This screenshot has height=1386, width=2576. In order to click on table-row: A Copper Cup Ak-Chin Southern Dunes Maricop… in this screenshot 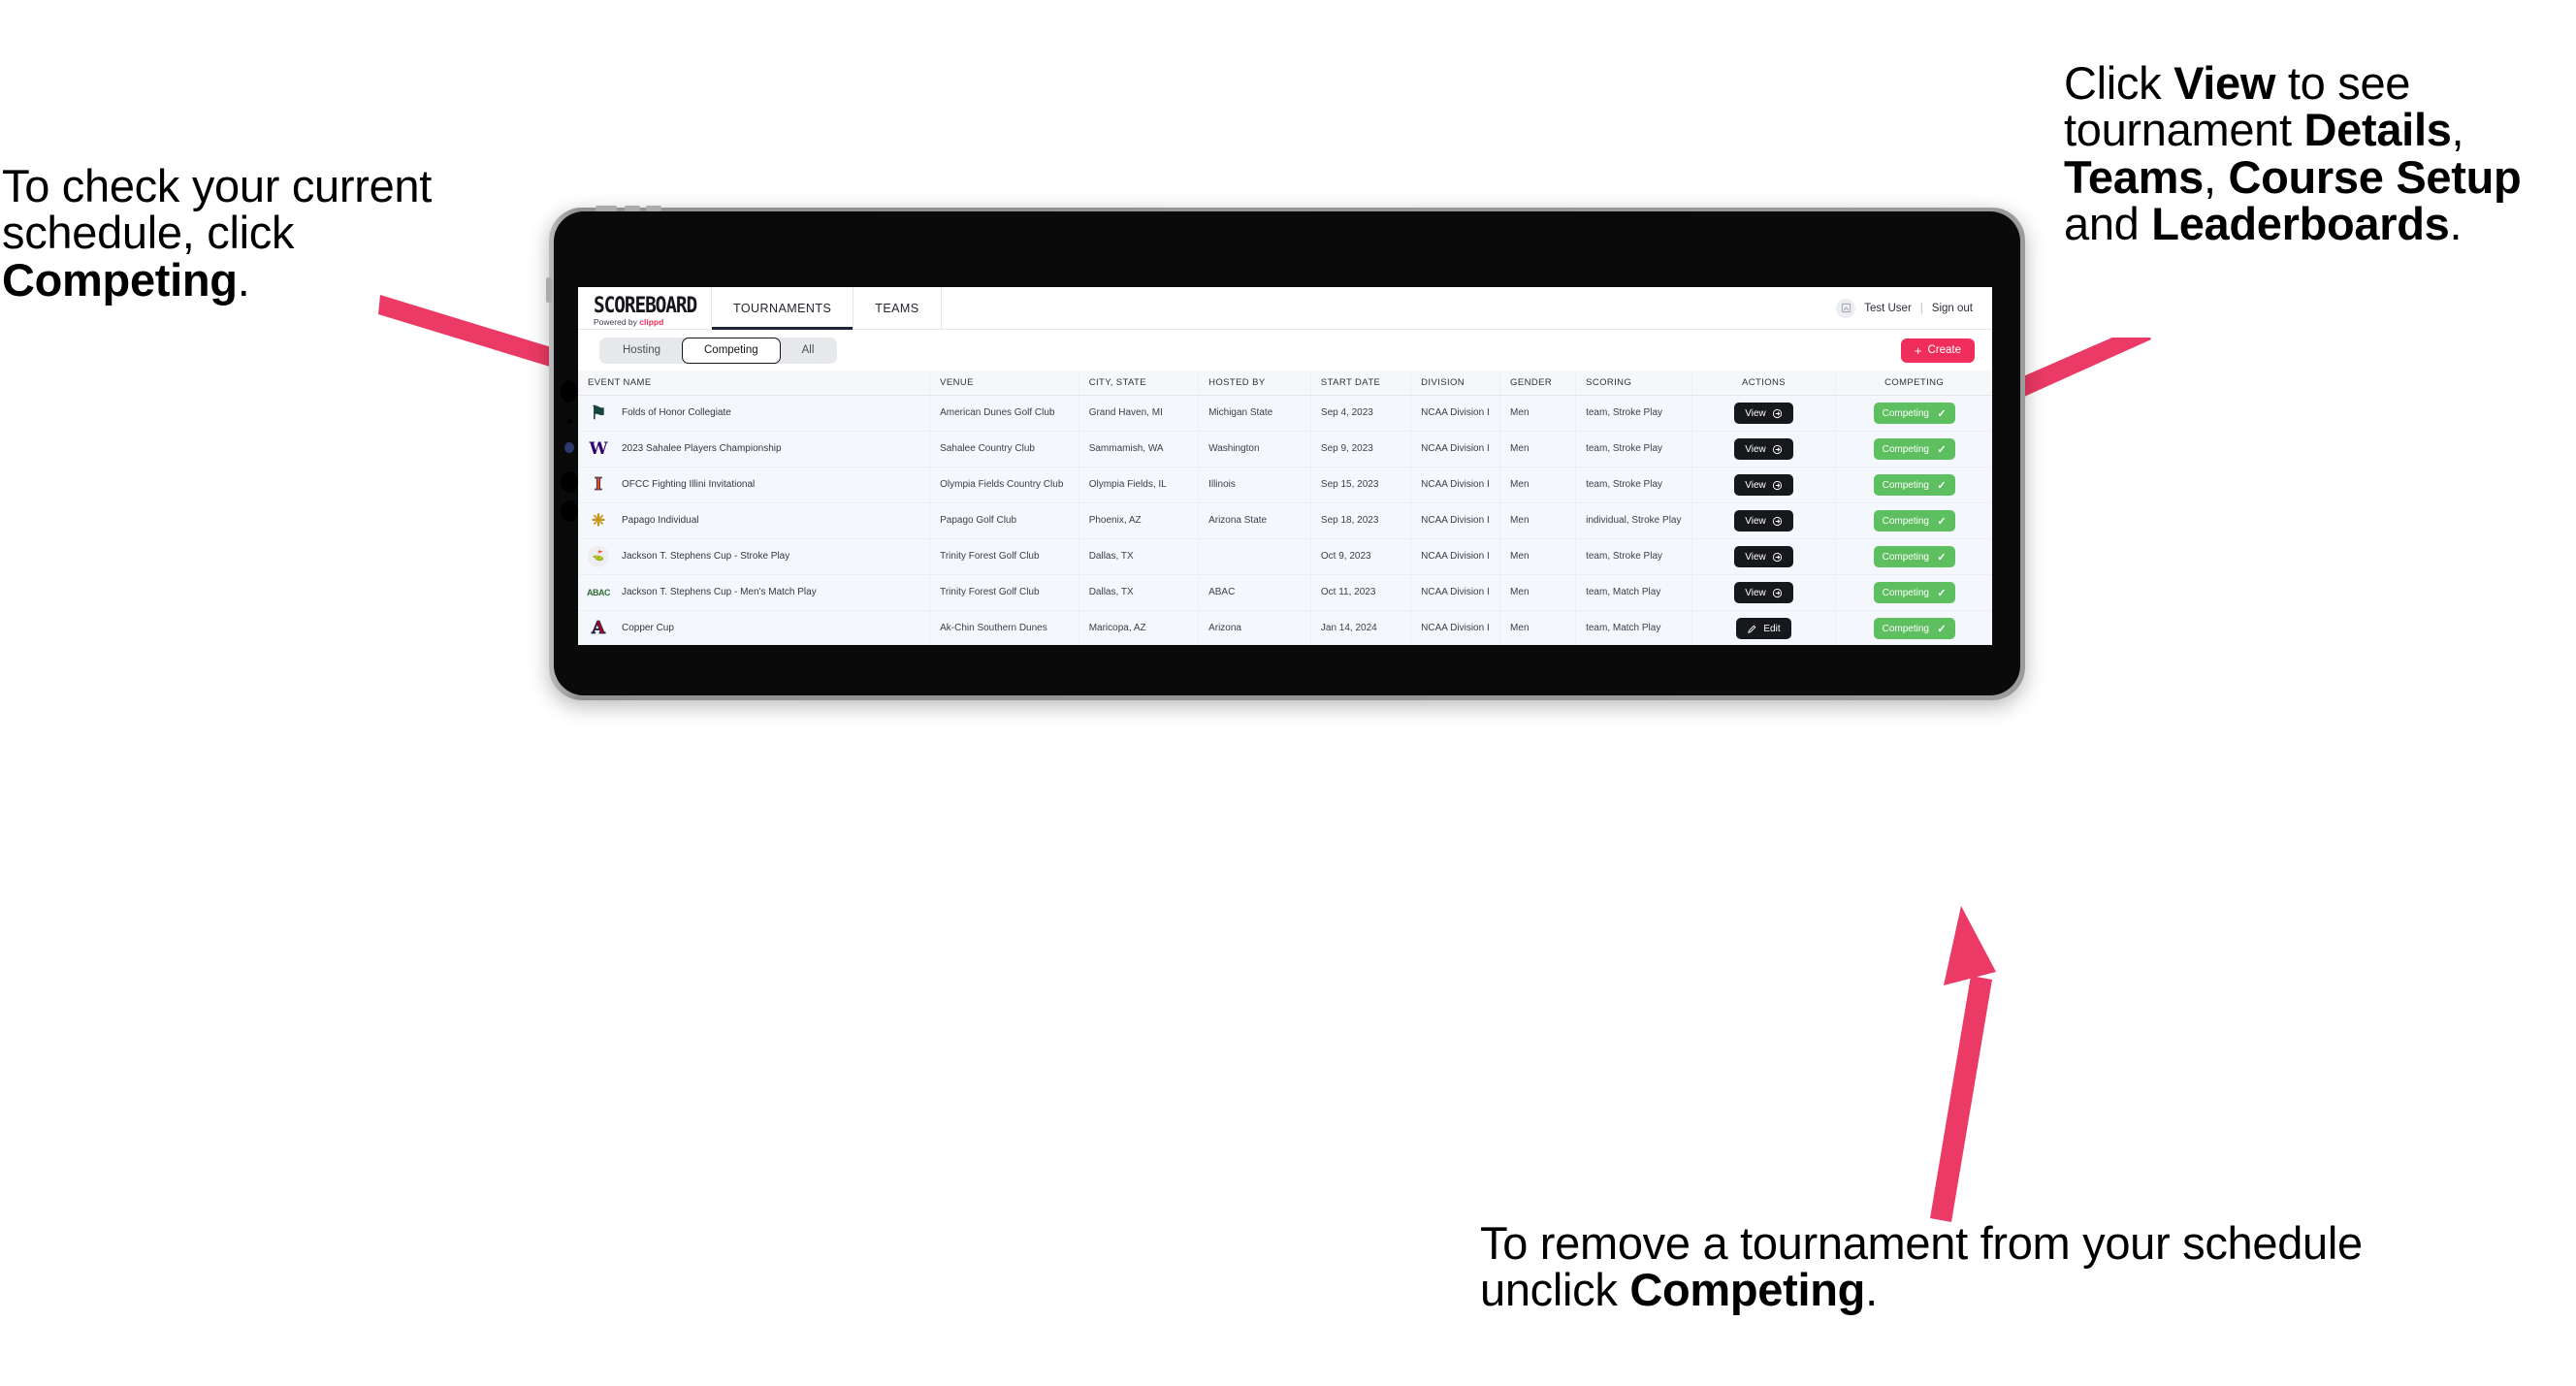, I will do `click(1285, 627)`.